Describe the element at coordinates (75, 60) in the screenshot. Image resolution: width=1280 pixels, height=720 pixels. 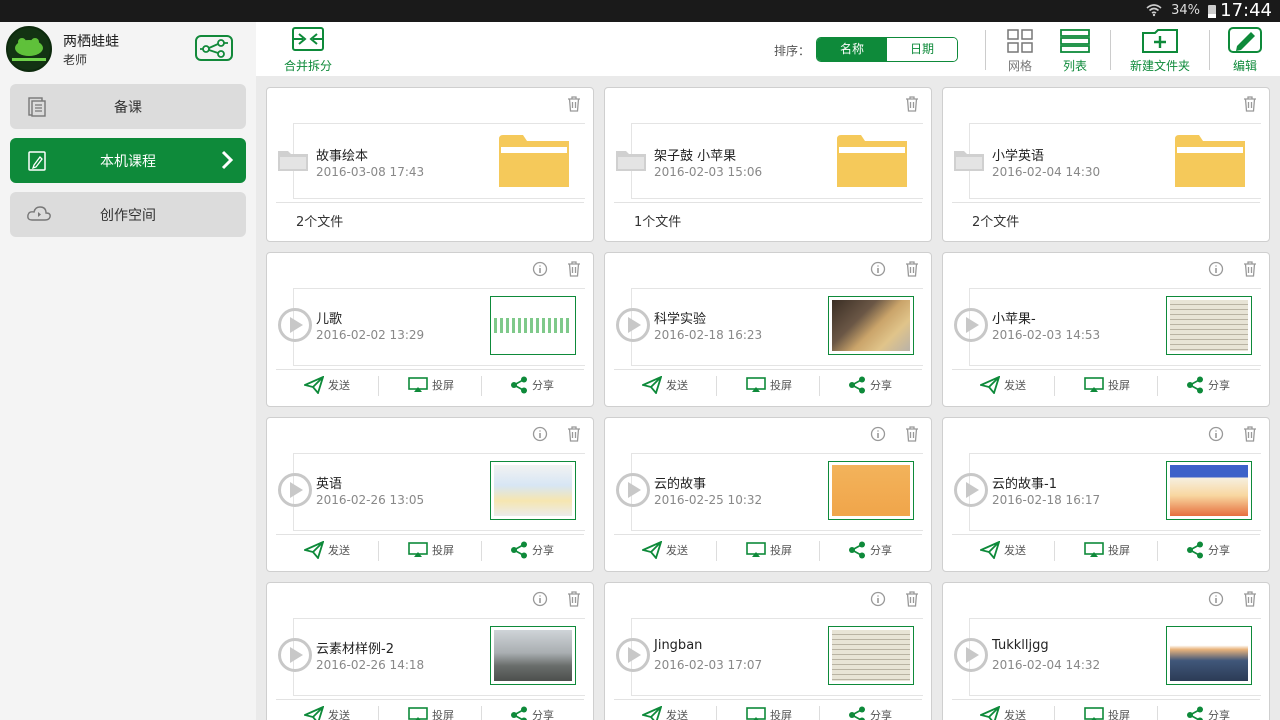
I see `user-role: 老师` at that location.